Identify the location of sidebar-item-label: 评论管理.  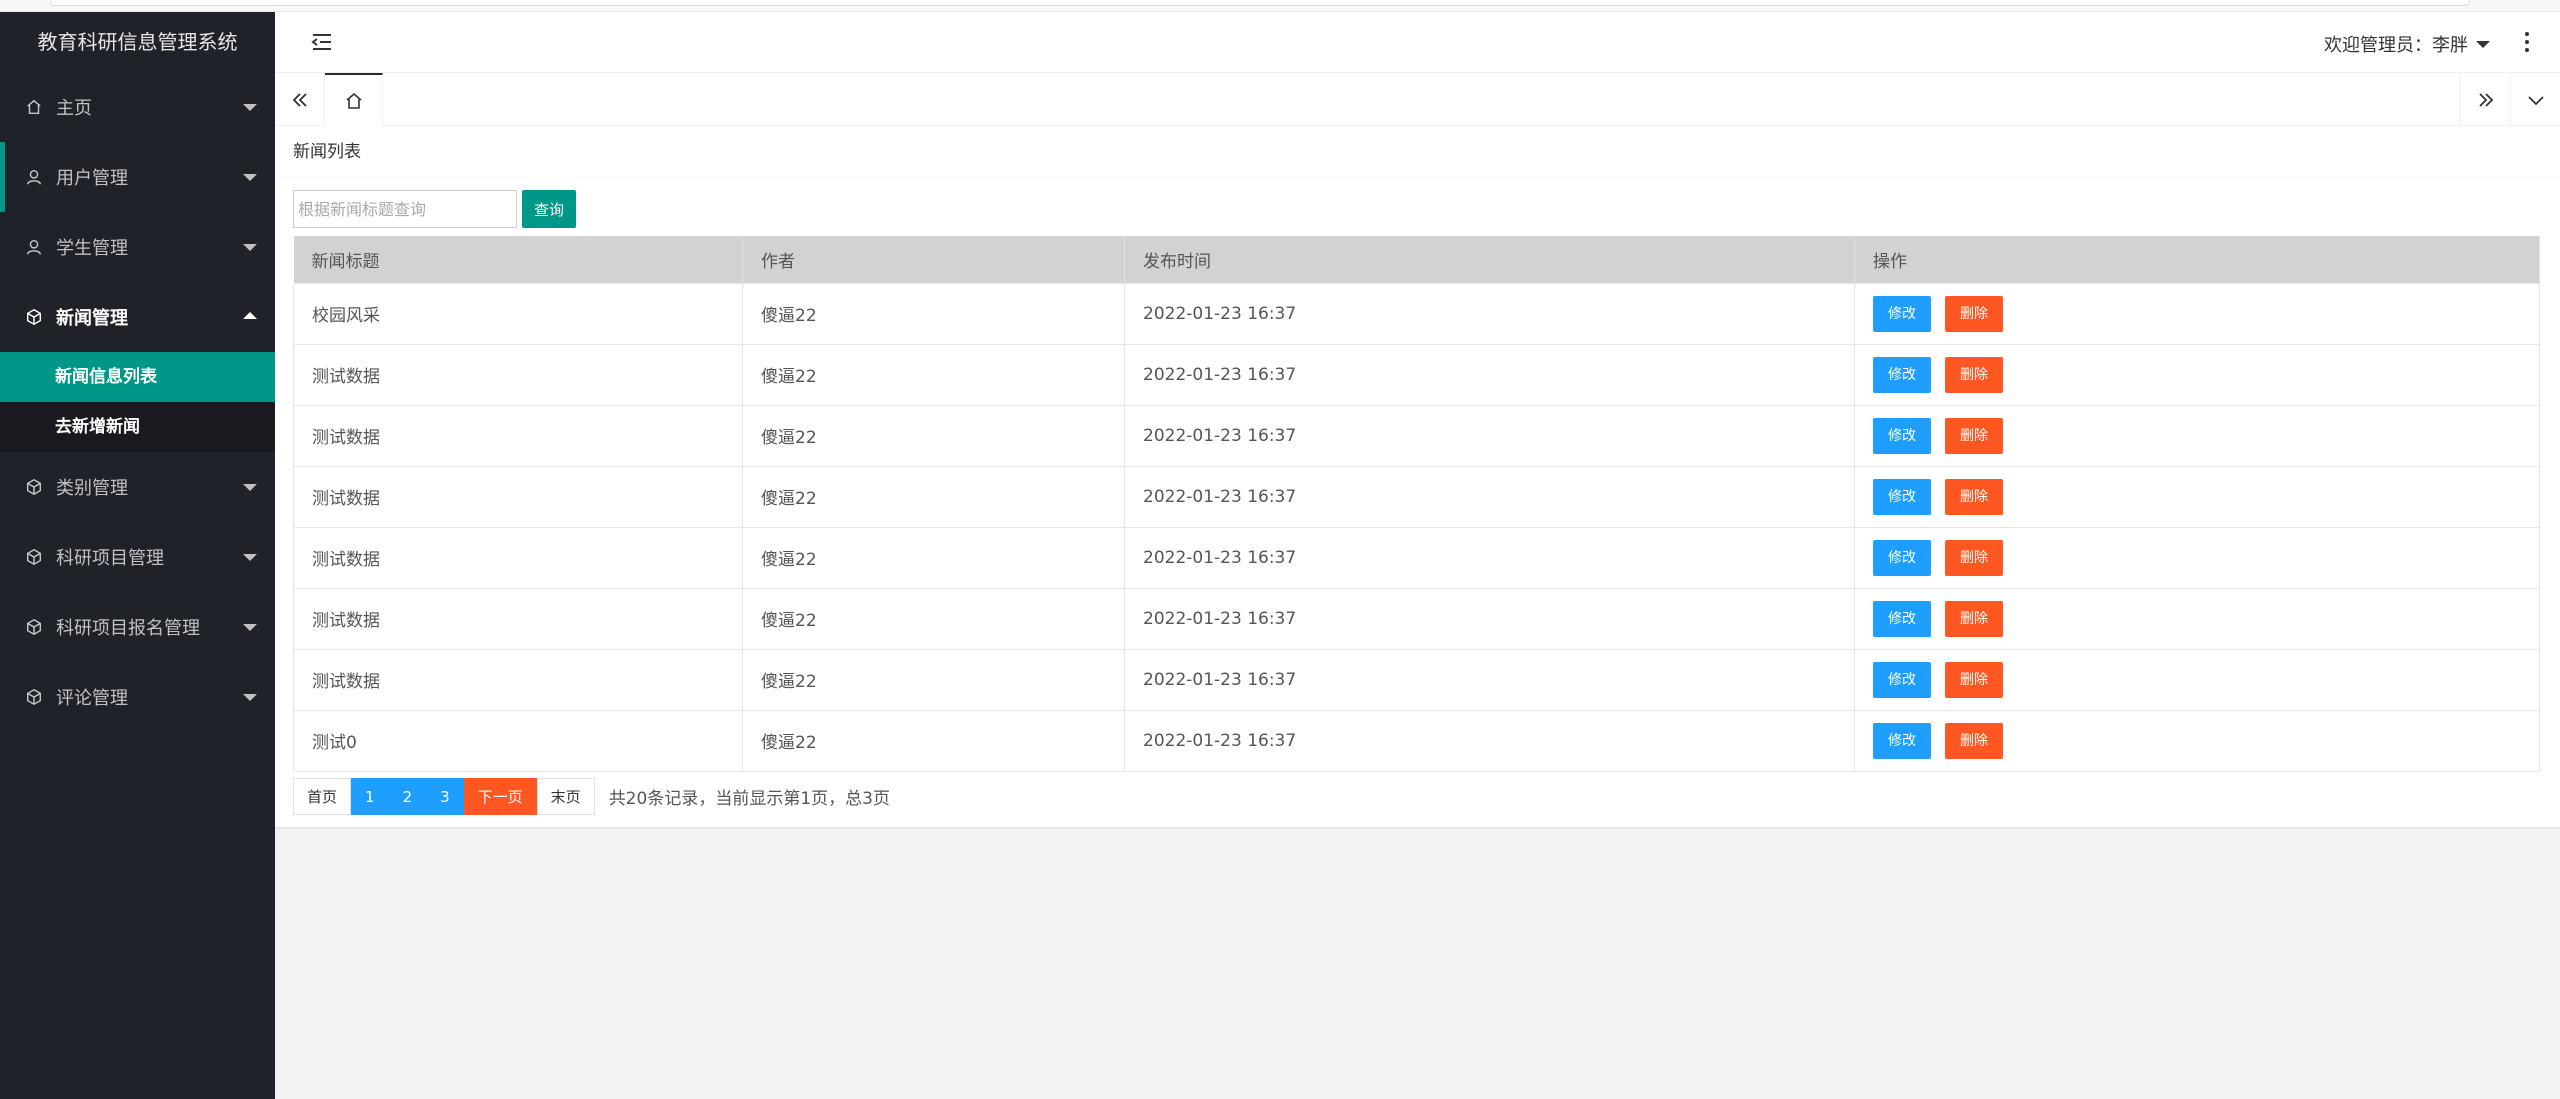
(92, 698).